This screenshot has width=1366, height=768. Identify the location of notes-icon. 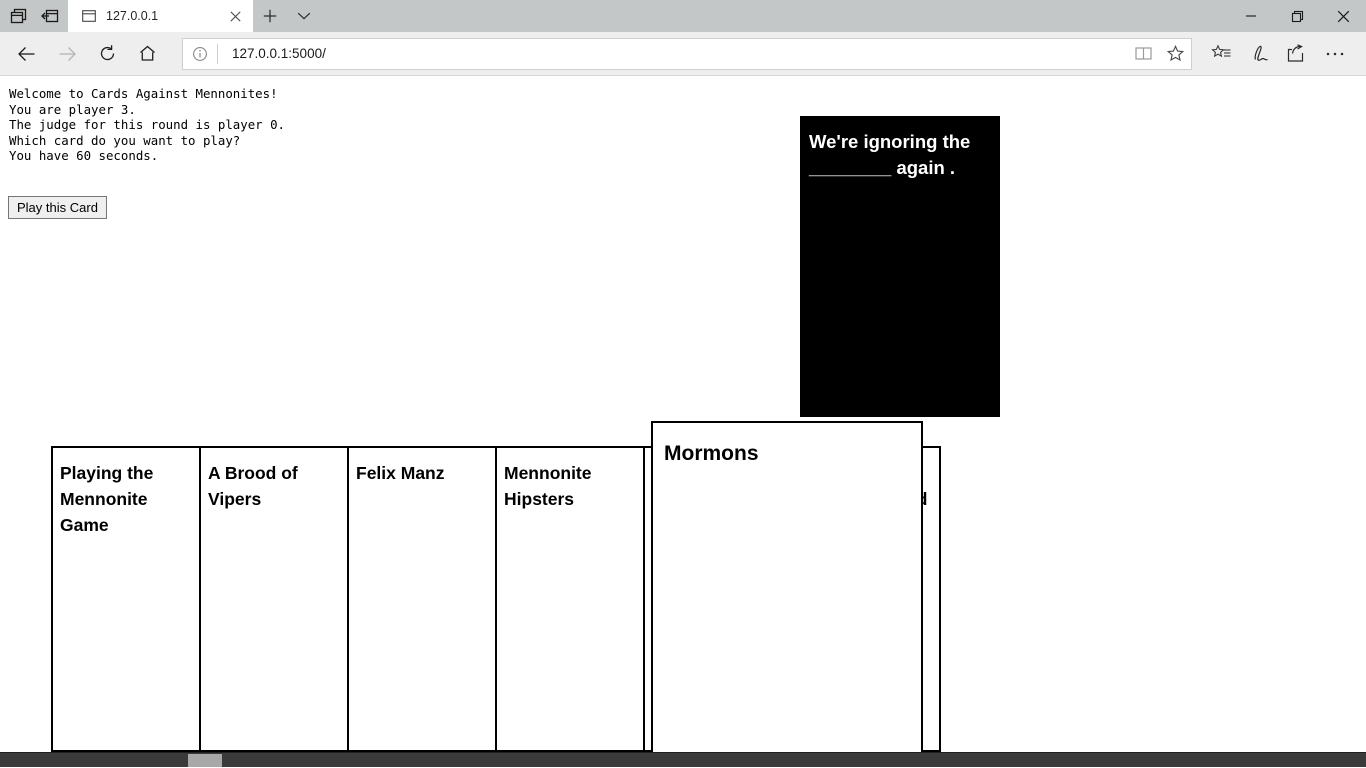
(1259, 54).